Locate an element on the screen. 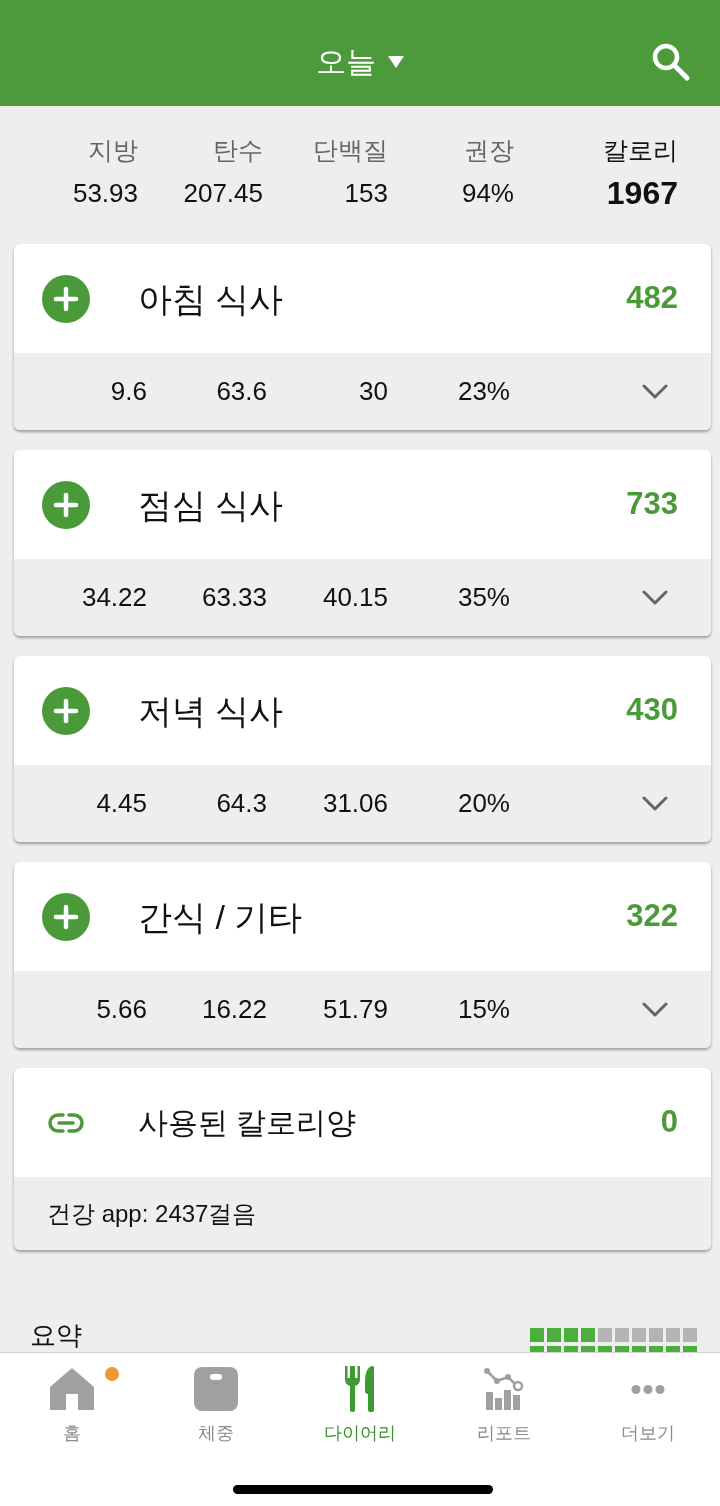  nutrient-value: 31.06 is located at coordinates (354, 803).